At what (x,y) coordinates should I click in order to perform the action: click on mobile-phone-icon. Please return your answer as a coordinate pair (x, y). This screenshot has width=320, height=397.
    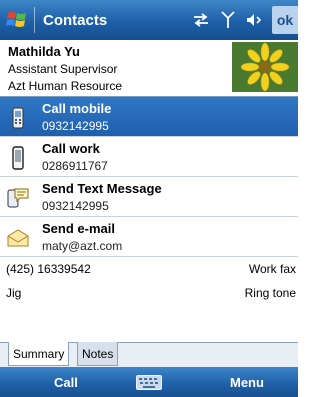
    Looking at the image, I should click on (18, 118).